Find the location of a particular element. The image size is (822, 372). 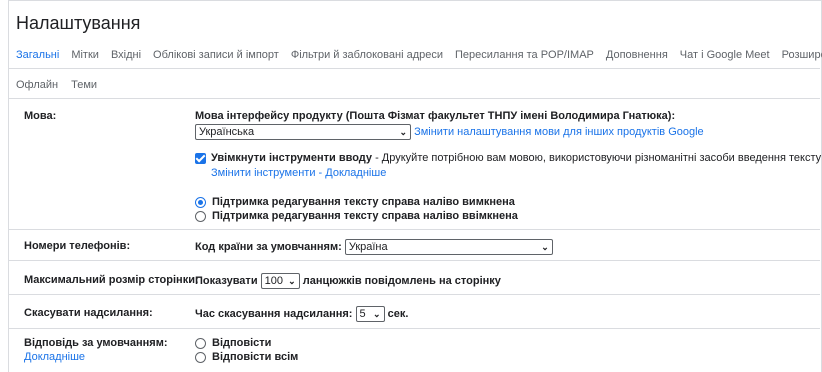

page-size-label: Максимальний розмір сторінки: is located at coordinates (111, 280).